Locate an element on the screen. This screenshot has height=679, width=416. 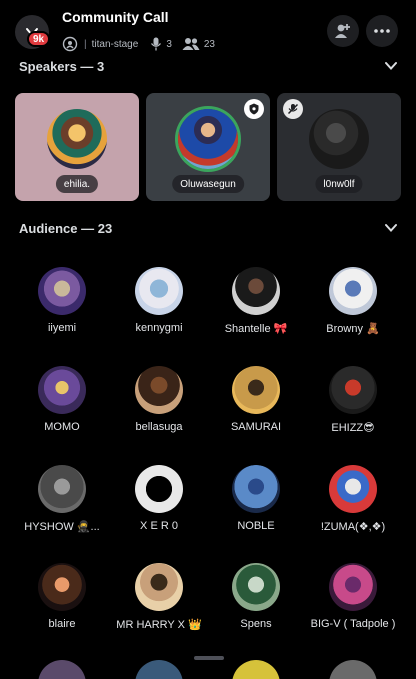
audience-member: MOMO is located at coordinates (62, 406).